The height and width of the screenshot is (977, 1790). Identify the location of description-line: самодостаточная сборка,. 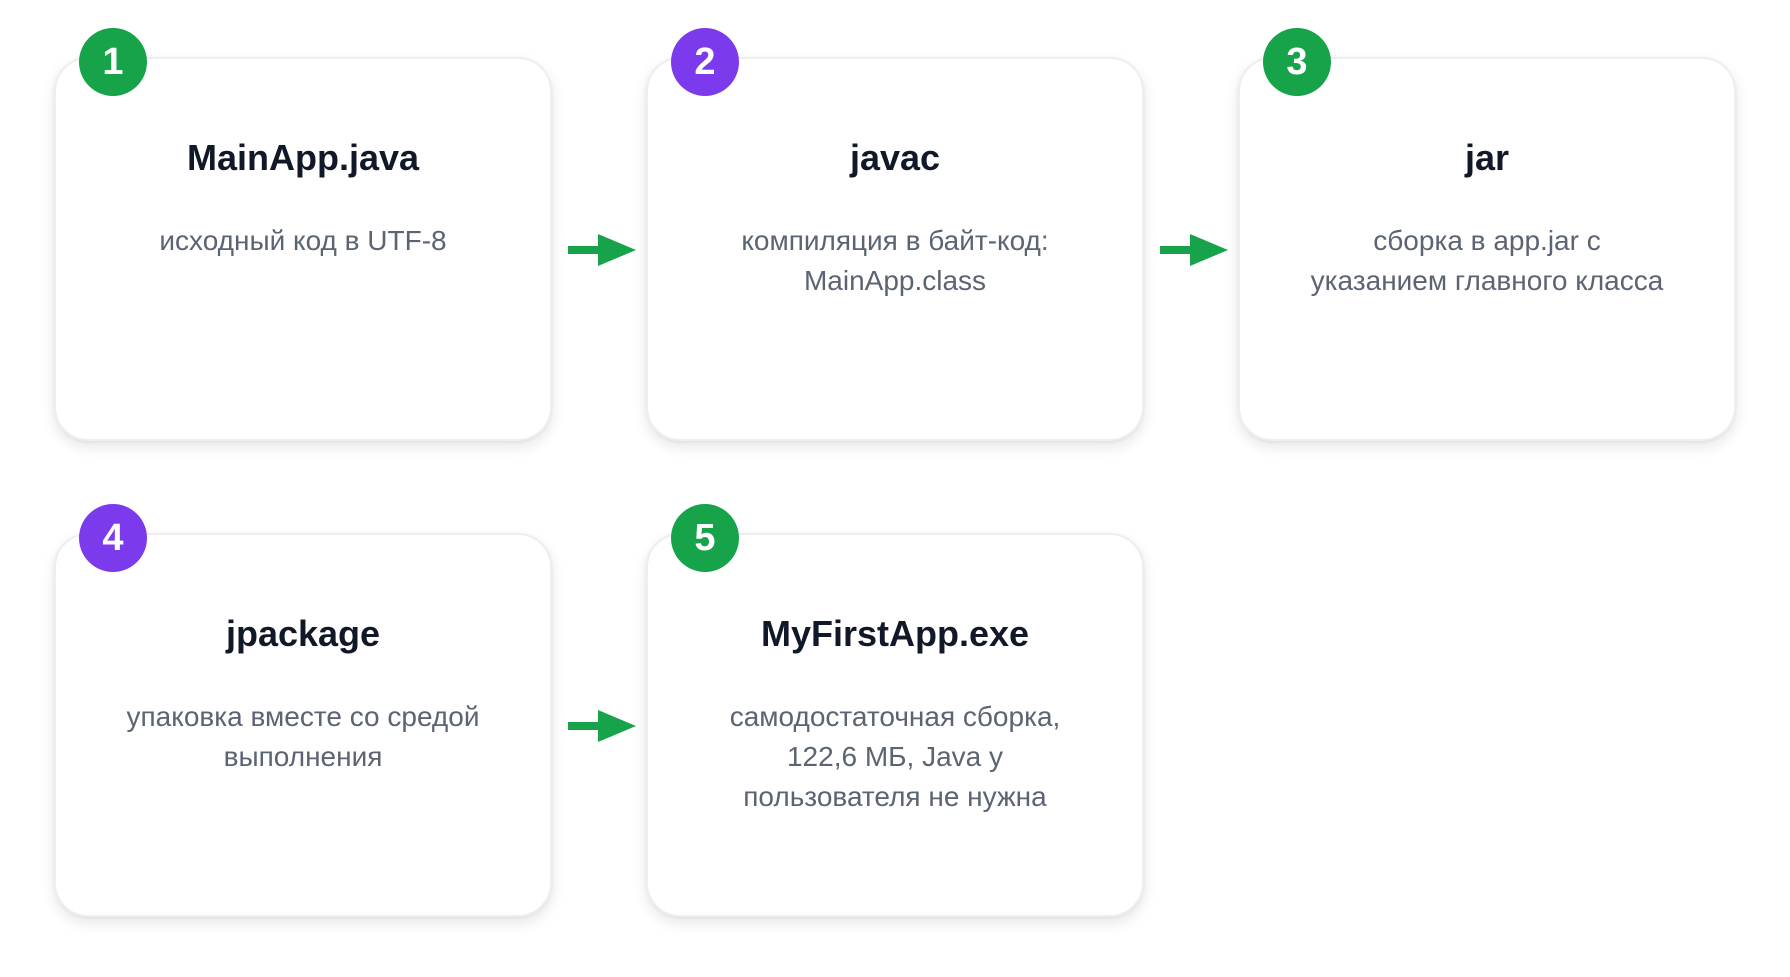
(895, 716).